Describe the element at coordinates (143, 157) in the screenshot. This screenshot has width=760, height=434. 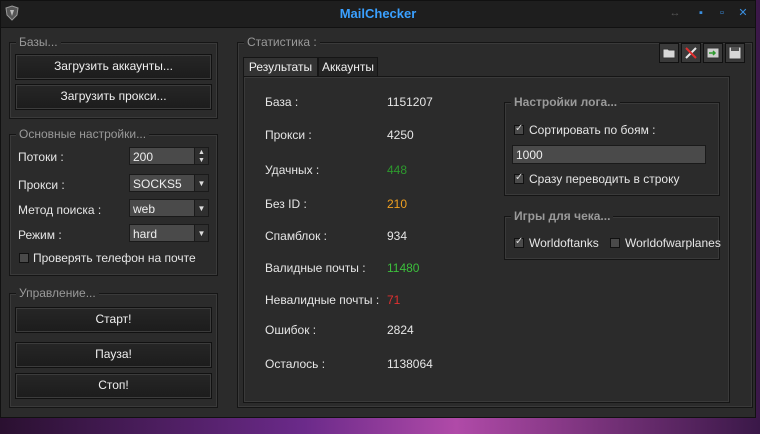
I see `threads-value: 200` at that location.